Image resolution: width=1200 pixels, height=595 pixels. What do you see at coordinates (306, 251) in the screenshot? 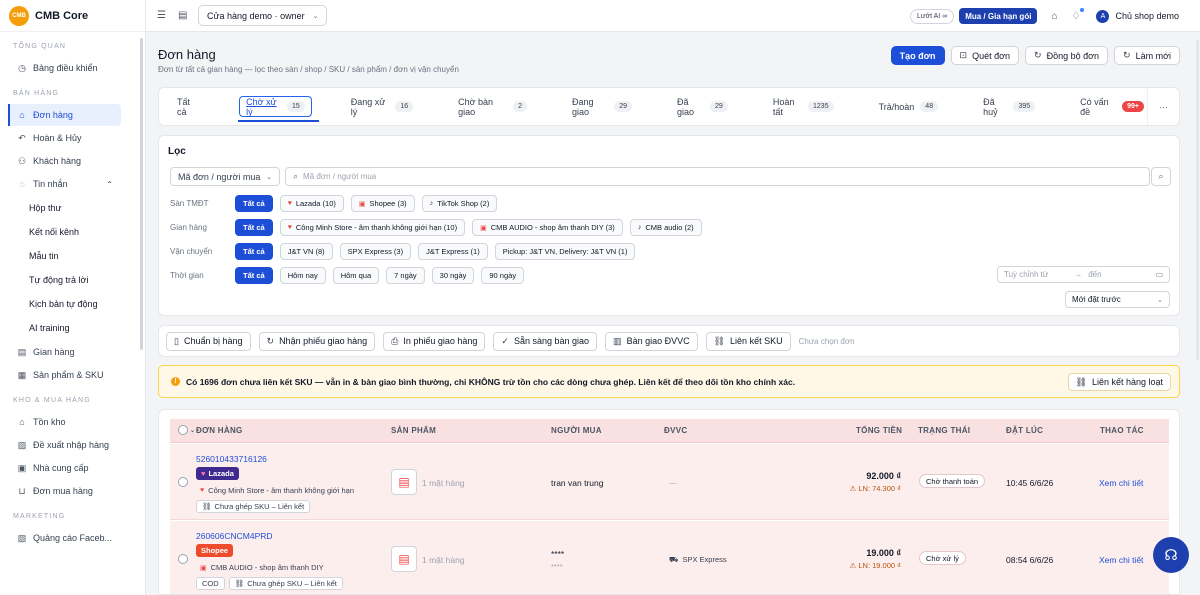
I see `chip-jt-vn: J&T VN (8)` at bounding box center [306, 251].